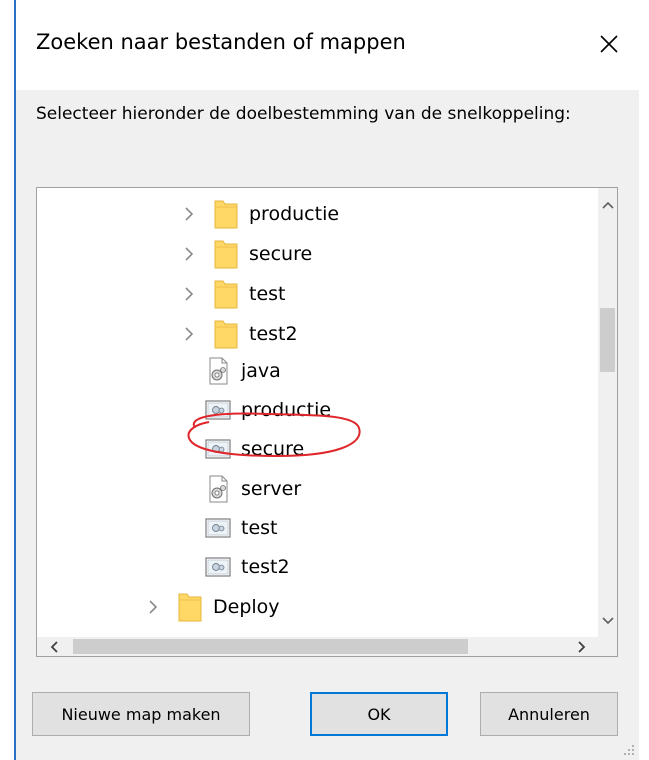  I want to click on scroll-right-button, so click(582, 646).